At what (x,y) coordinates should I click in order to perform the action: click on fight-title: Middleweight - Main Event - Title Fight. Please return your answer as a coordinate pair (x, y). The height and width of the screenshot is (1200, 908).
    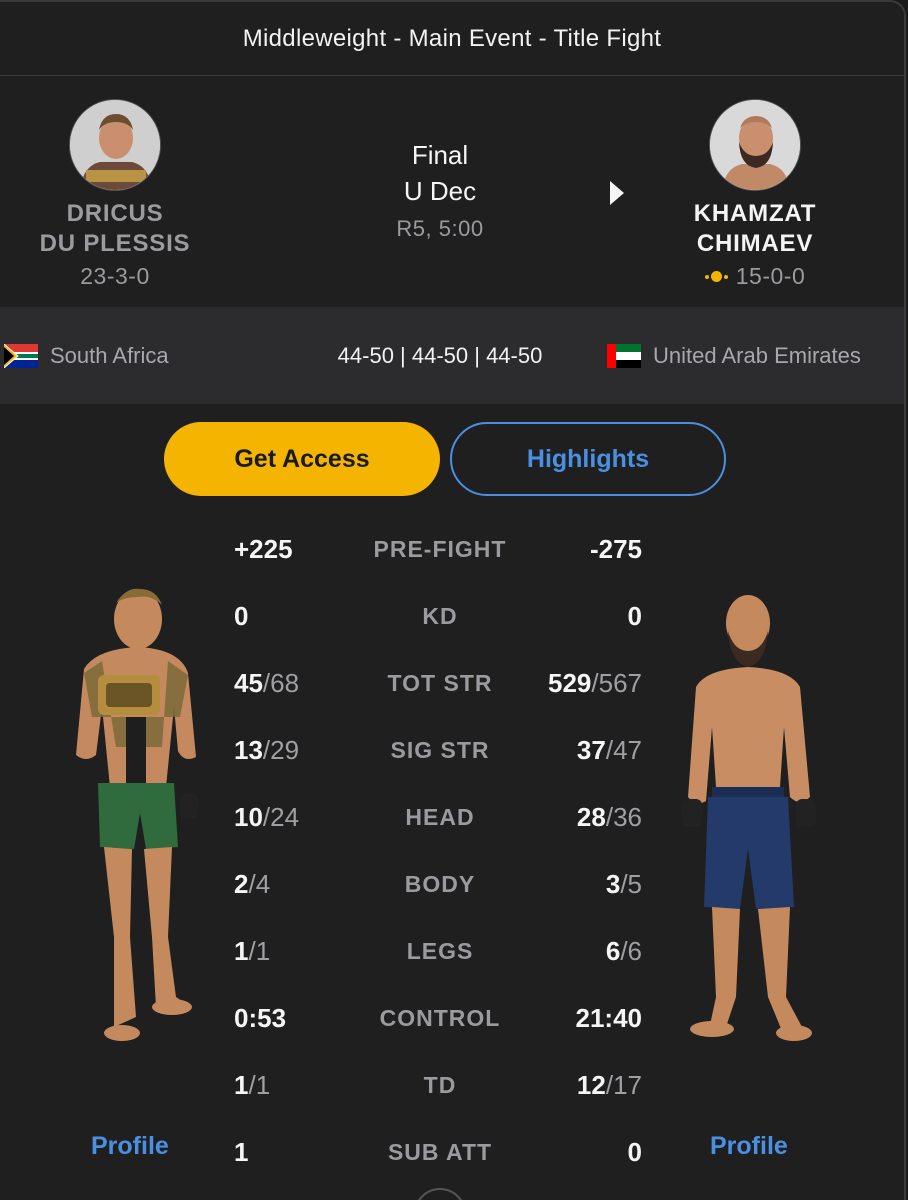
    Looking at the image, I should click on (452, 38).